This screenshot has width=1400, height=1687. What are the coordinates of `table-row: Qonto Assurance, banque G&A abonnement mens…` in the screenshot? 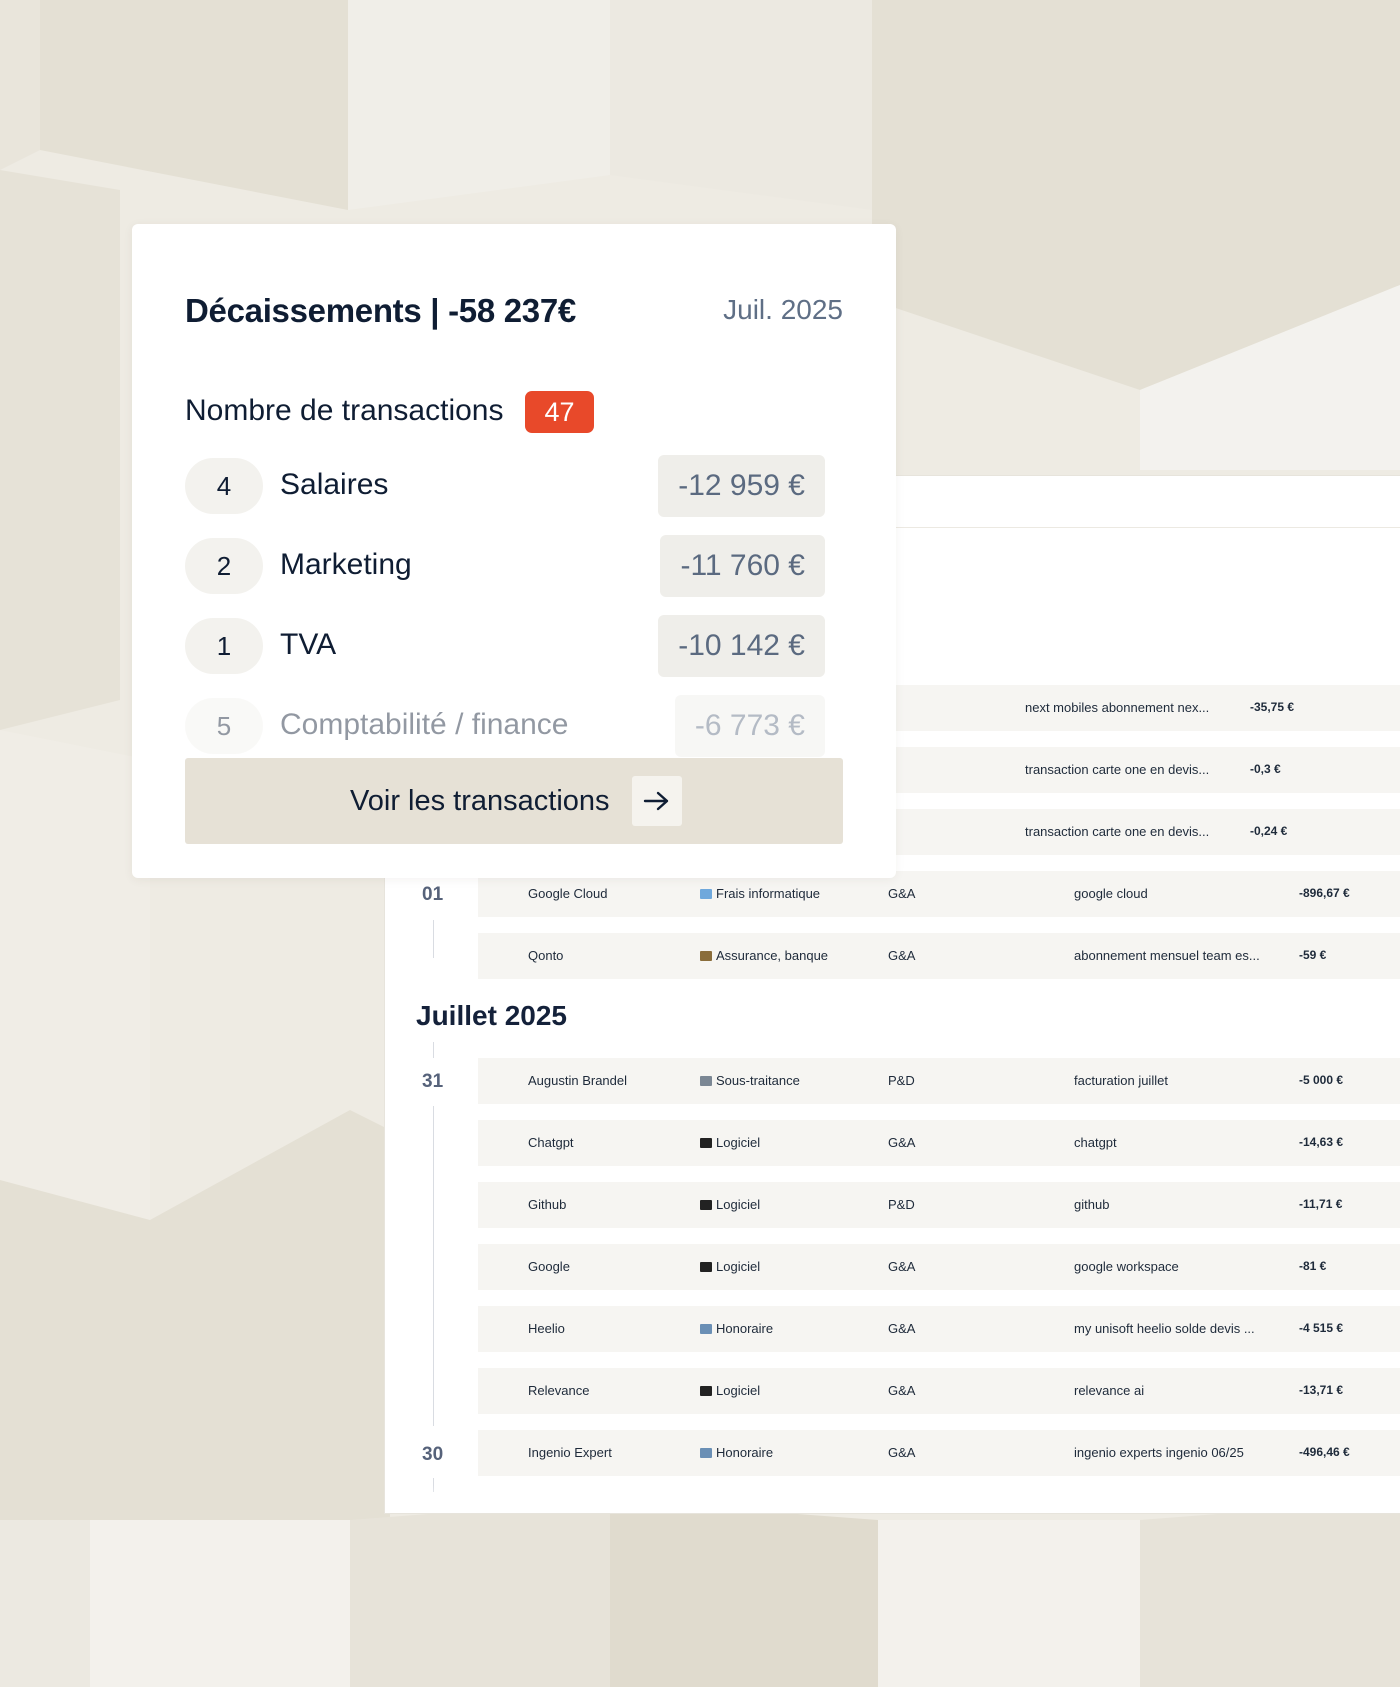 It's located at (939, 956).